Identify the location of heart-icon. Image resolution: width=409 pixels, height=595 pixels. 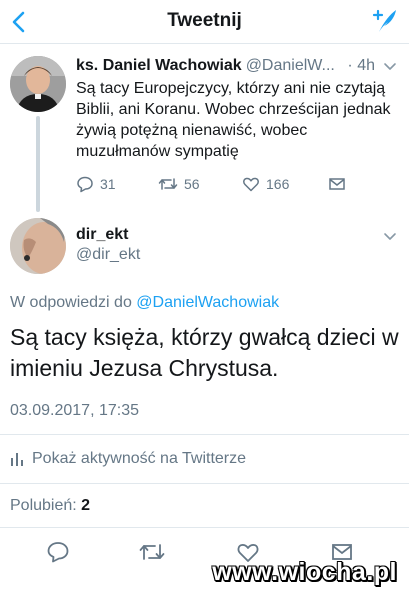
(251, 184).